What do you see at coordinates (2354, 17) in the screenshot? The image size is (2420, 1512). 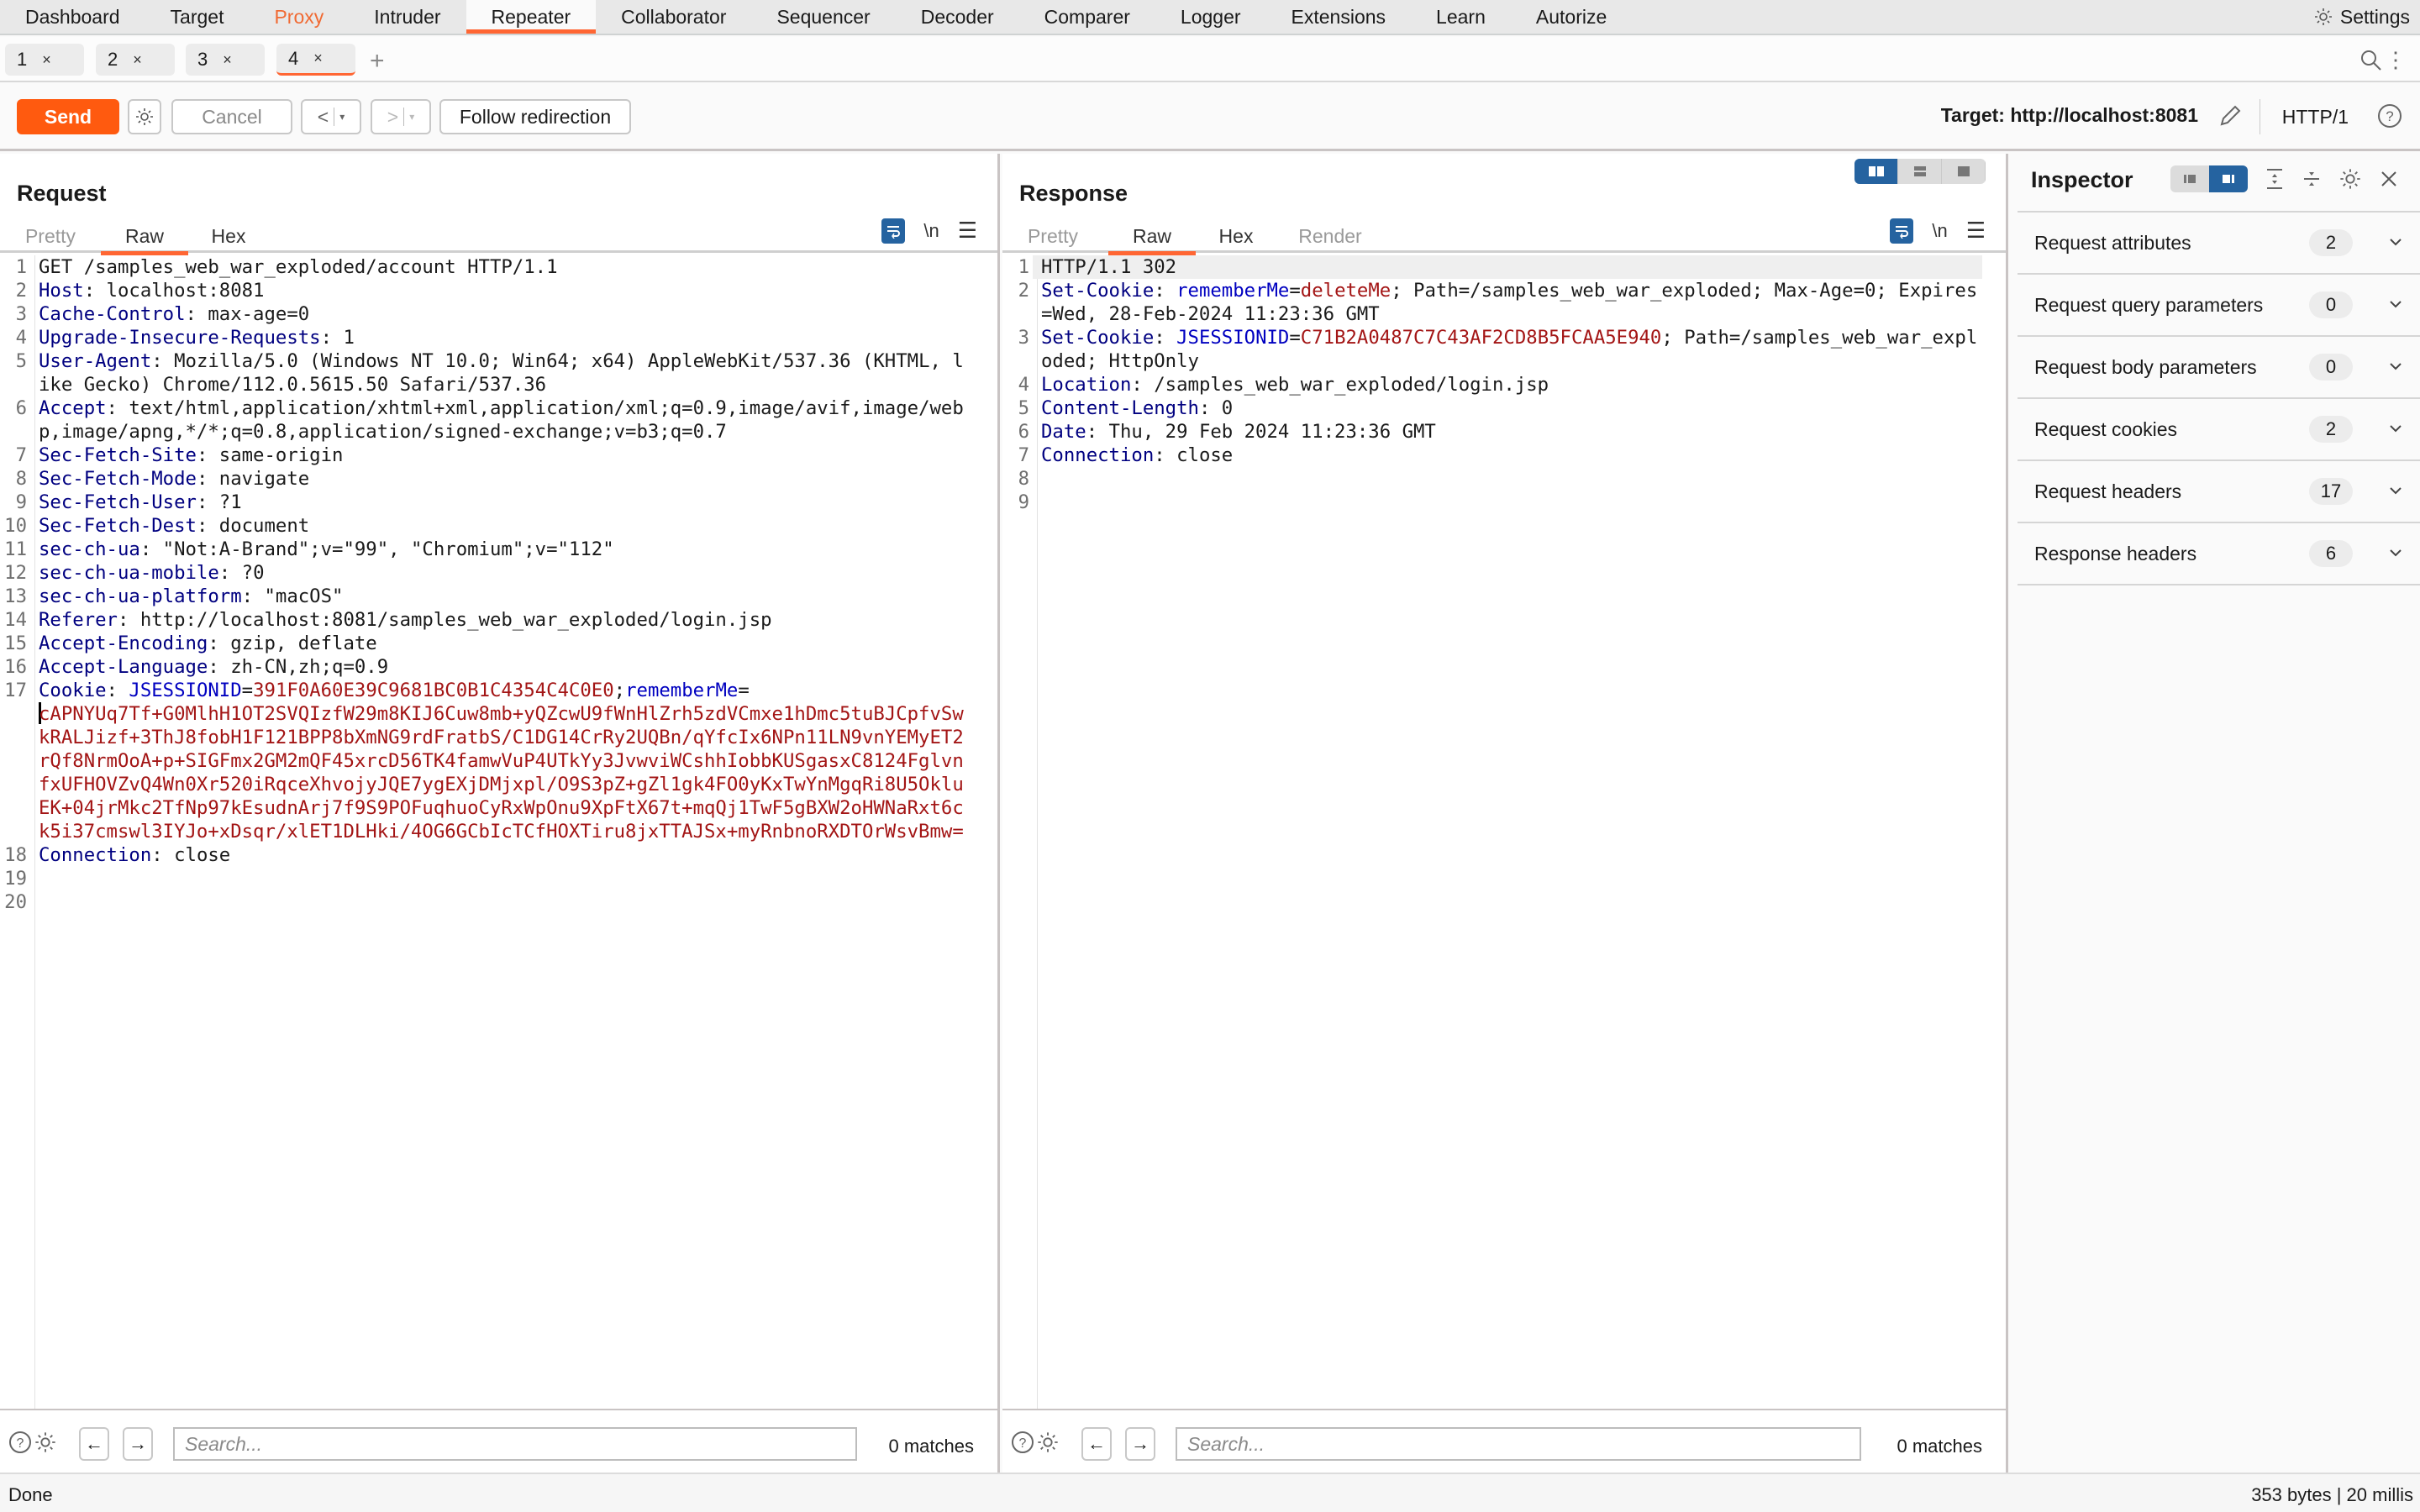 I see `settings-button: Settings` at bounding box center [2354, 17].